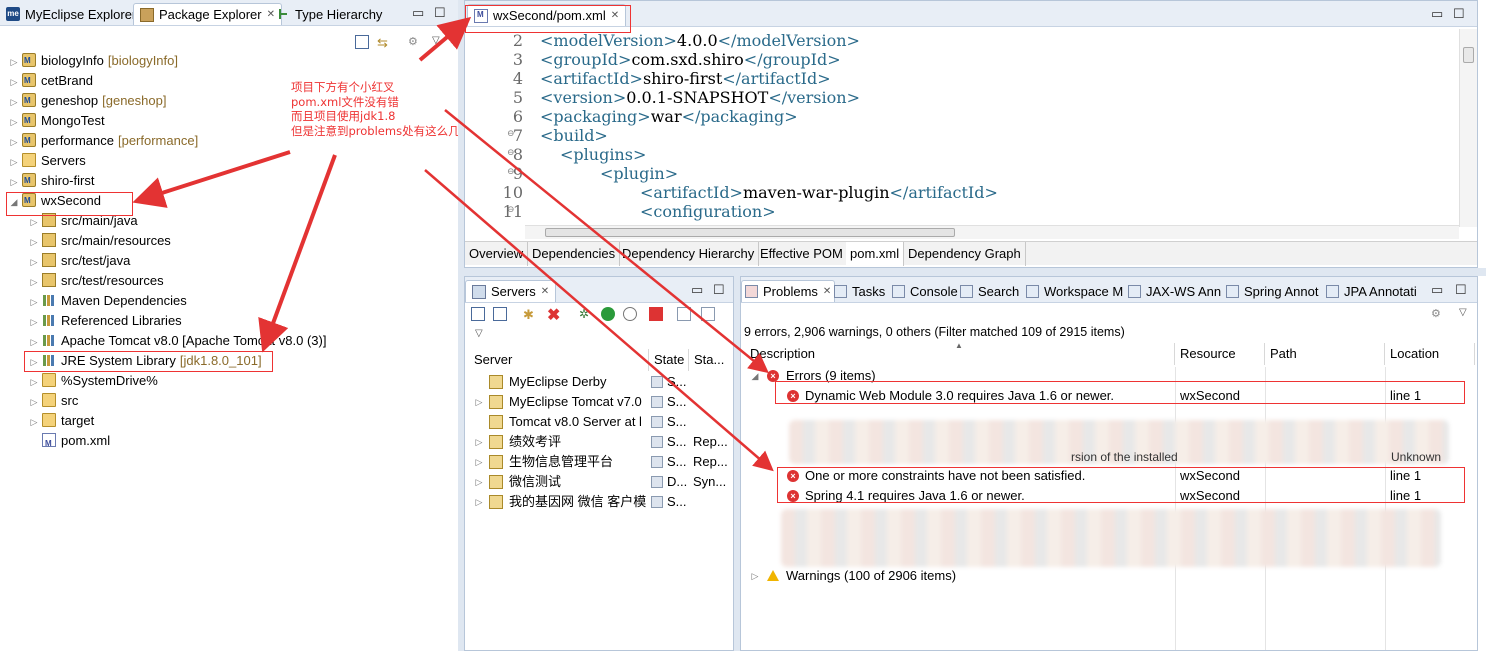  Describe the element at coordinates (975, 272) in the screenshot. I see `sash-horizontal` at that location.